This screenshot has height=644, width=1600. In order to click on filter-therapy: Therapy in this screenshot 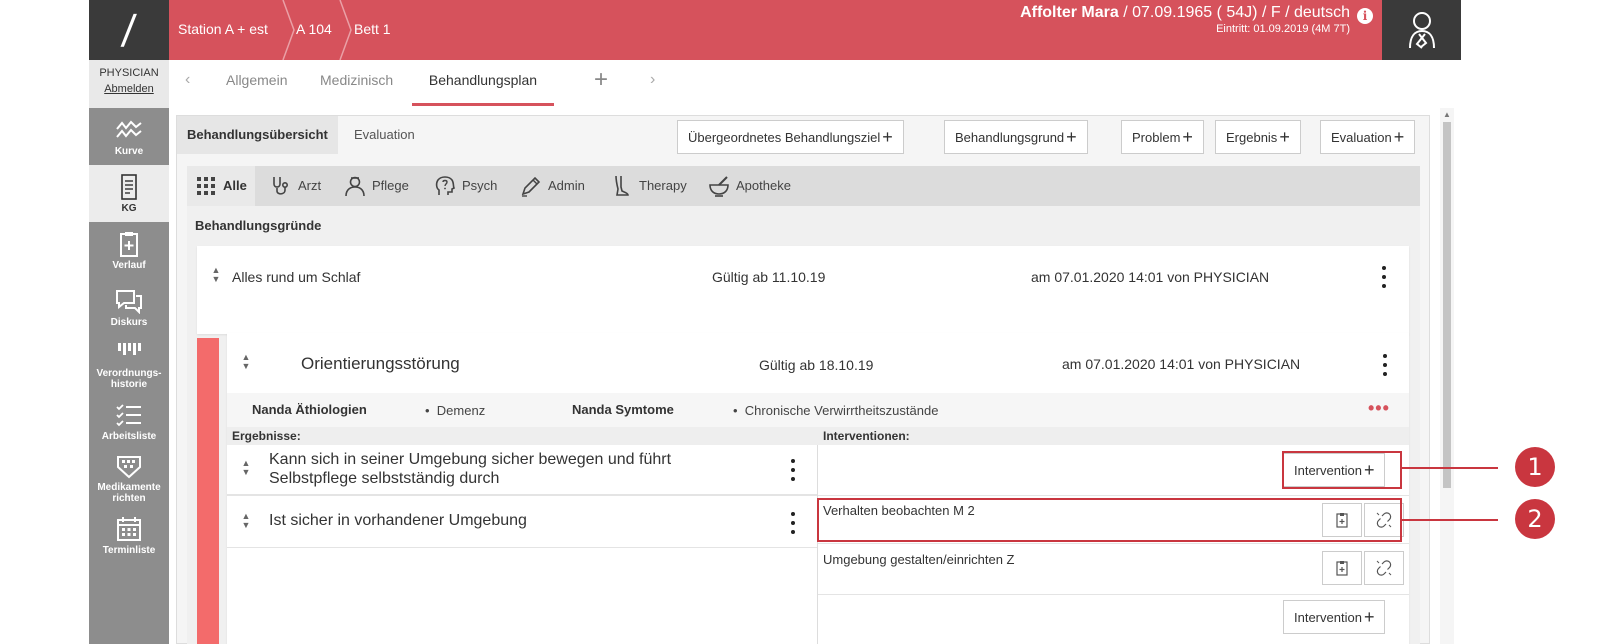, I will do `click(649, 186)`.